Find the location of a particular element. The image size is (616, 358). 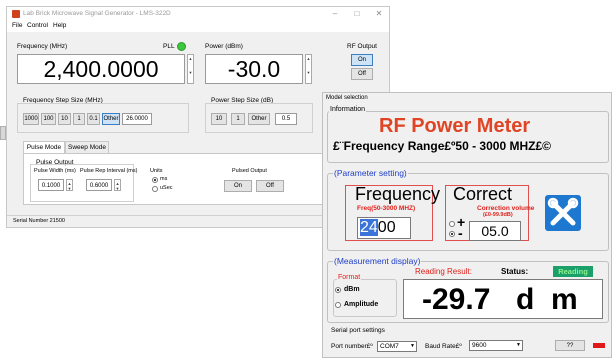

format-dbm-radio is located at coordinates (338, 290).